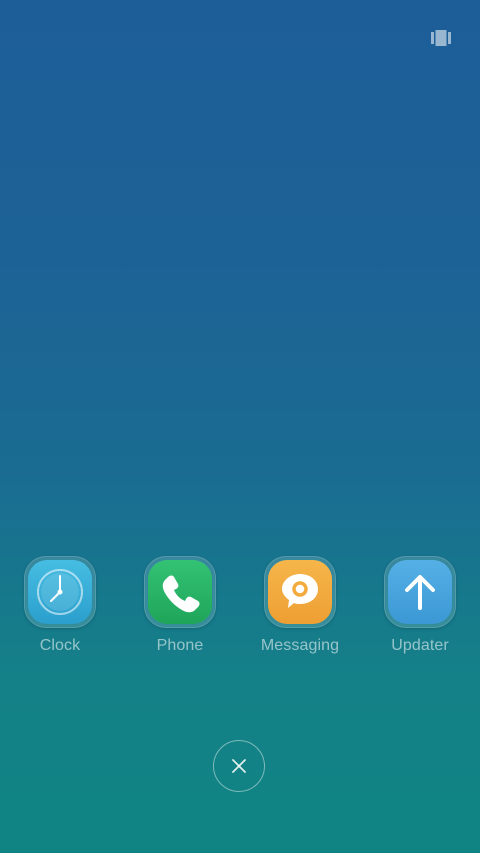 The width and height of the screenshot is (480, 853). Describe the element at coordinates (300, 645) in the screenshot. I see `app-messaging-label: Messaging` at that location.